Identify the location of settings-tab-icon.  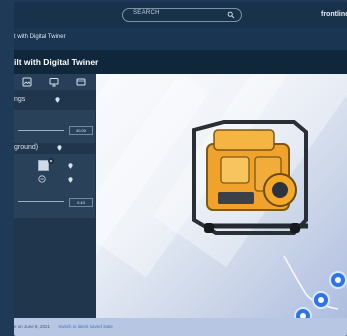
(81, 82).